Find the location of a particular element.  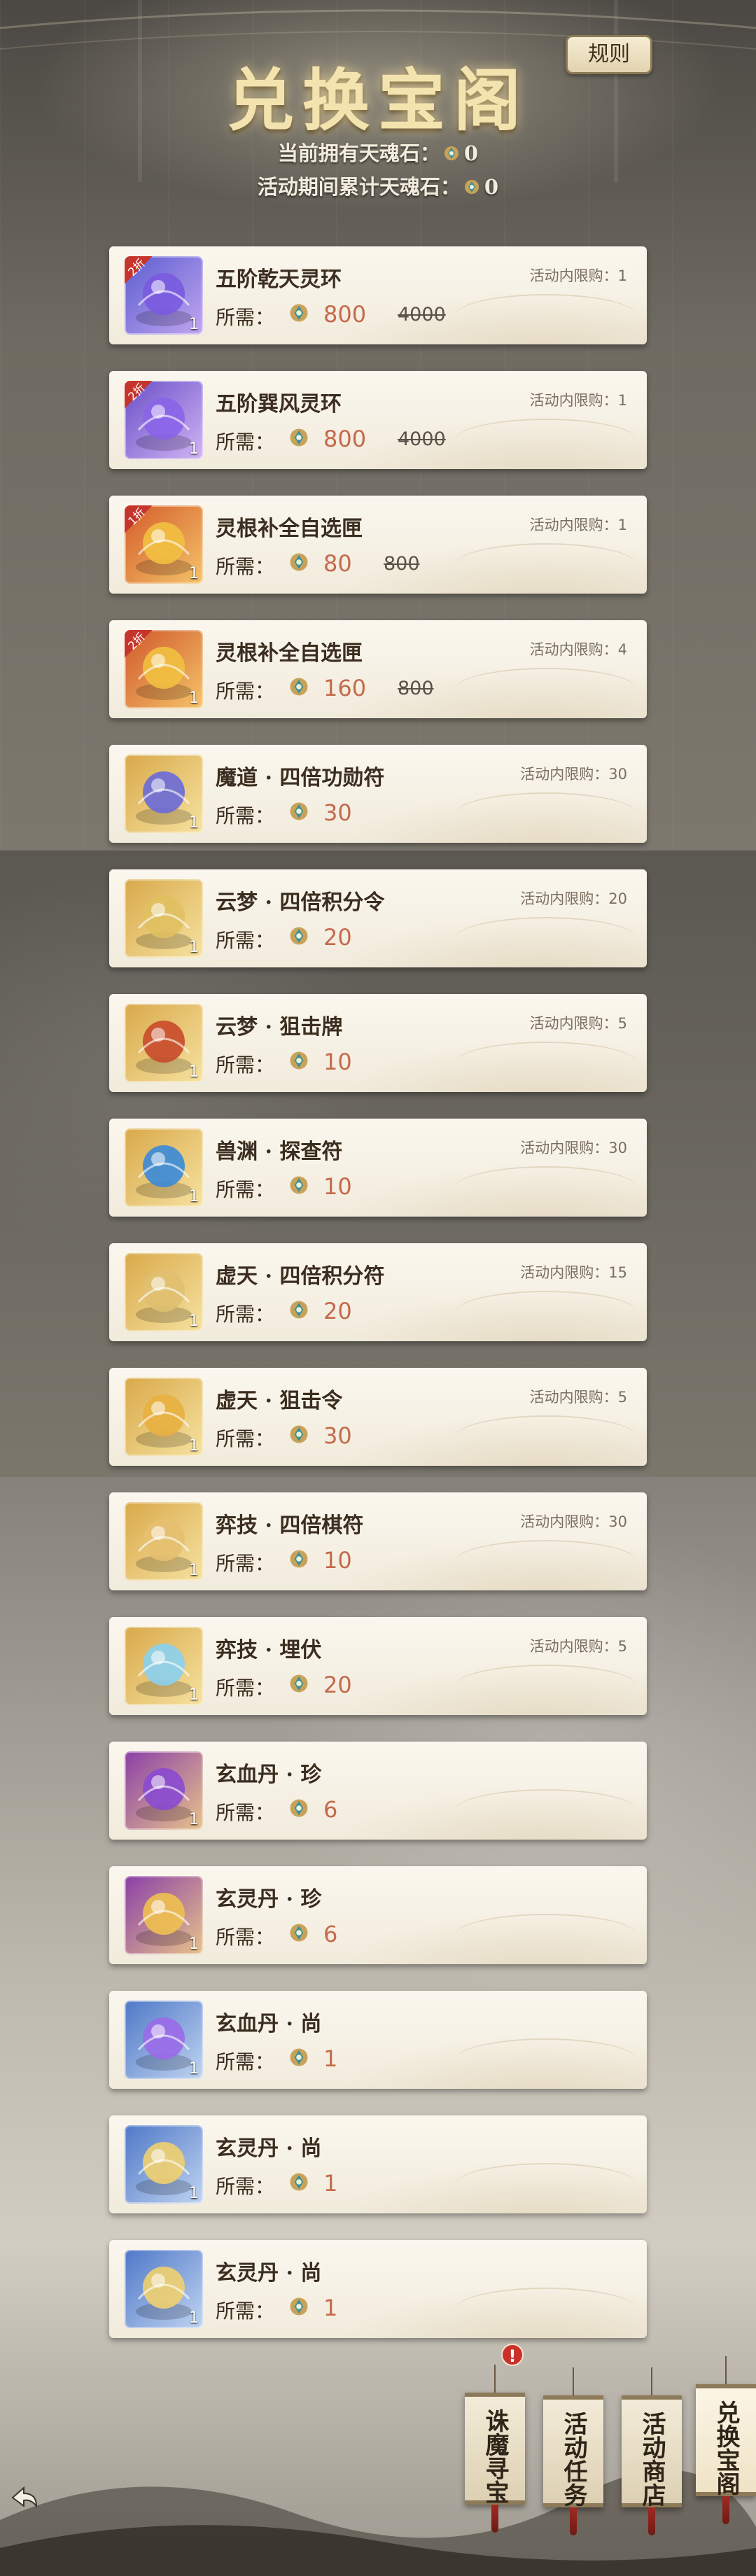

item-name: 虚天 · 四倍积分符 is located at coordinates (300, 1276).